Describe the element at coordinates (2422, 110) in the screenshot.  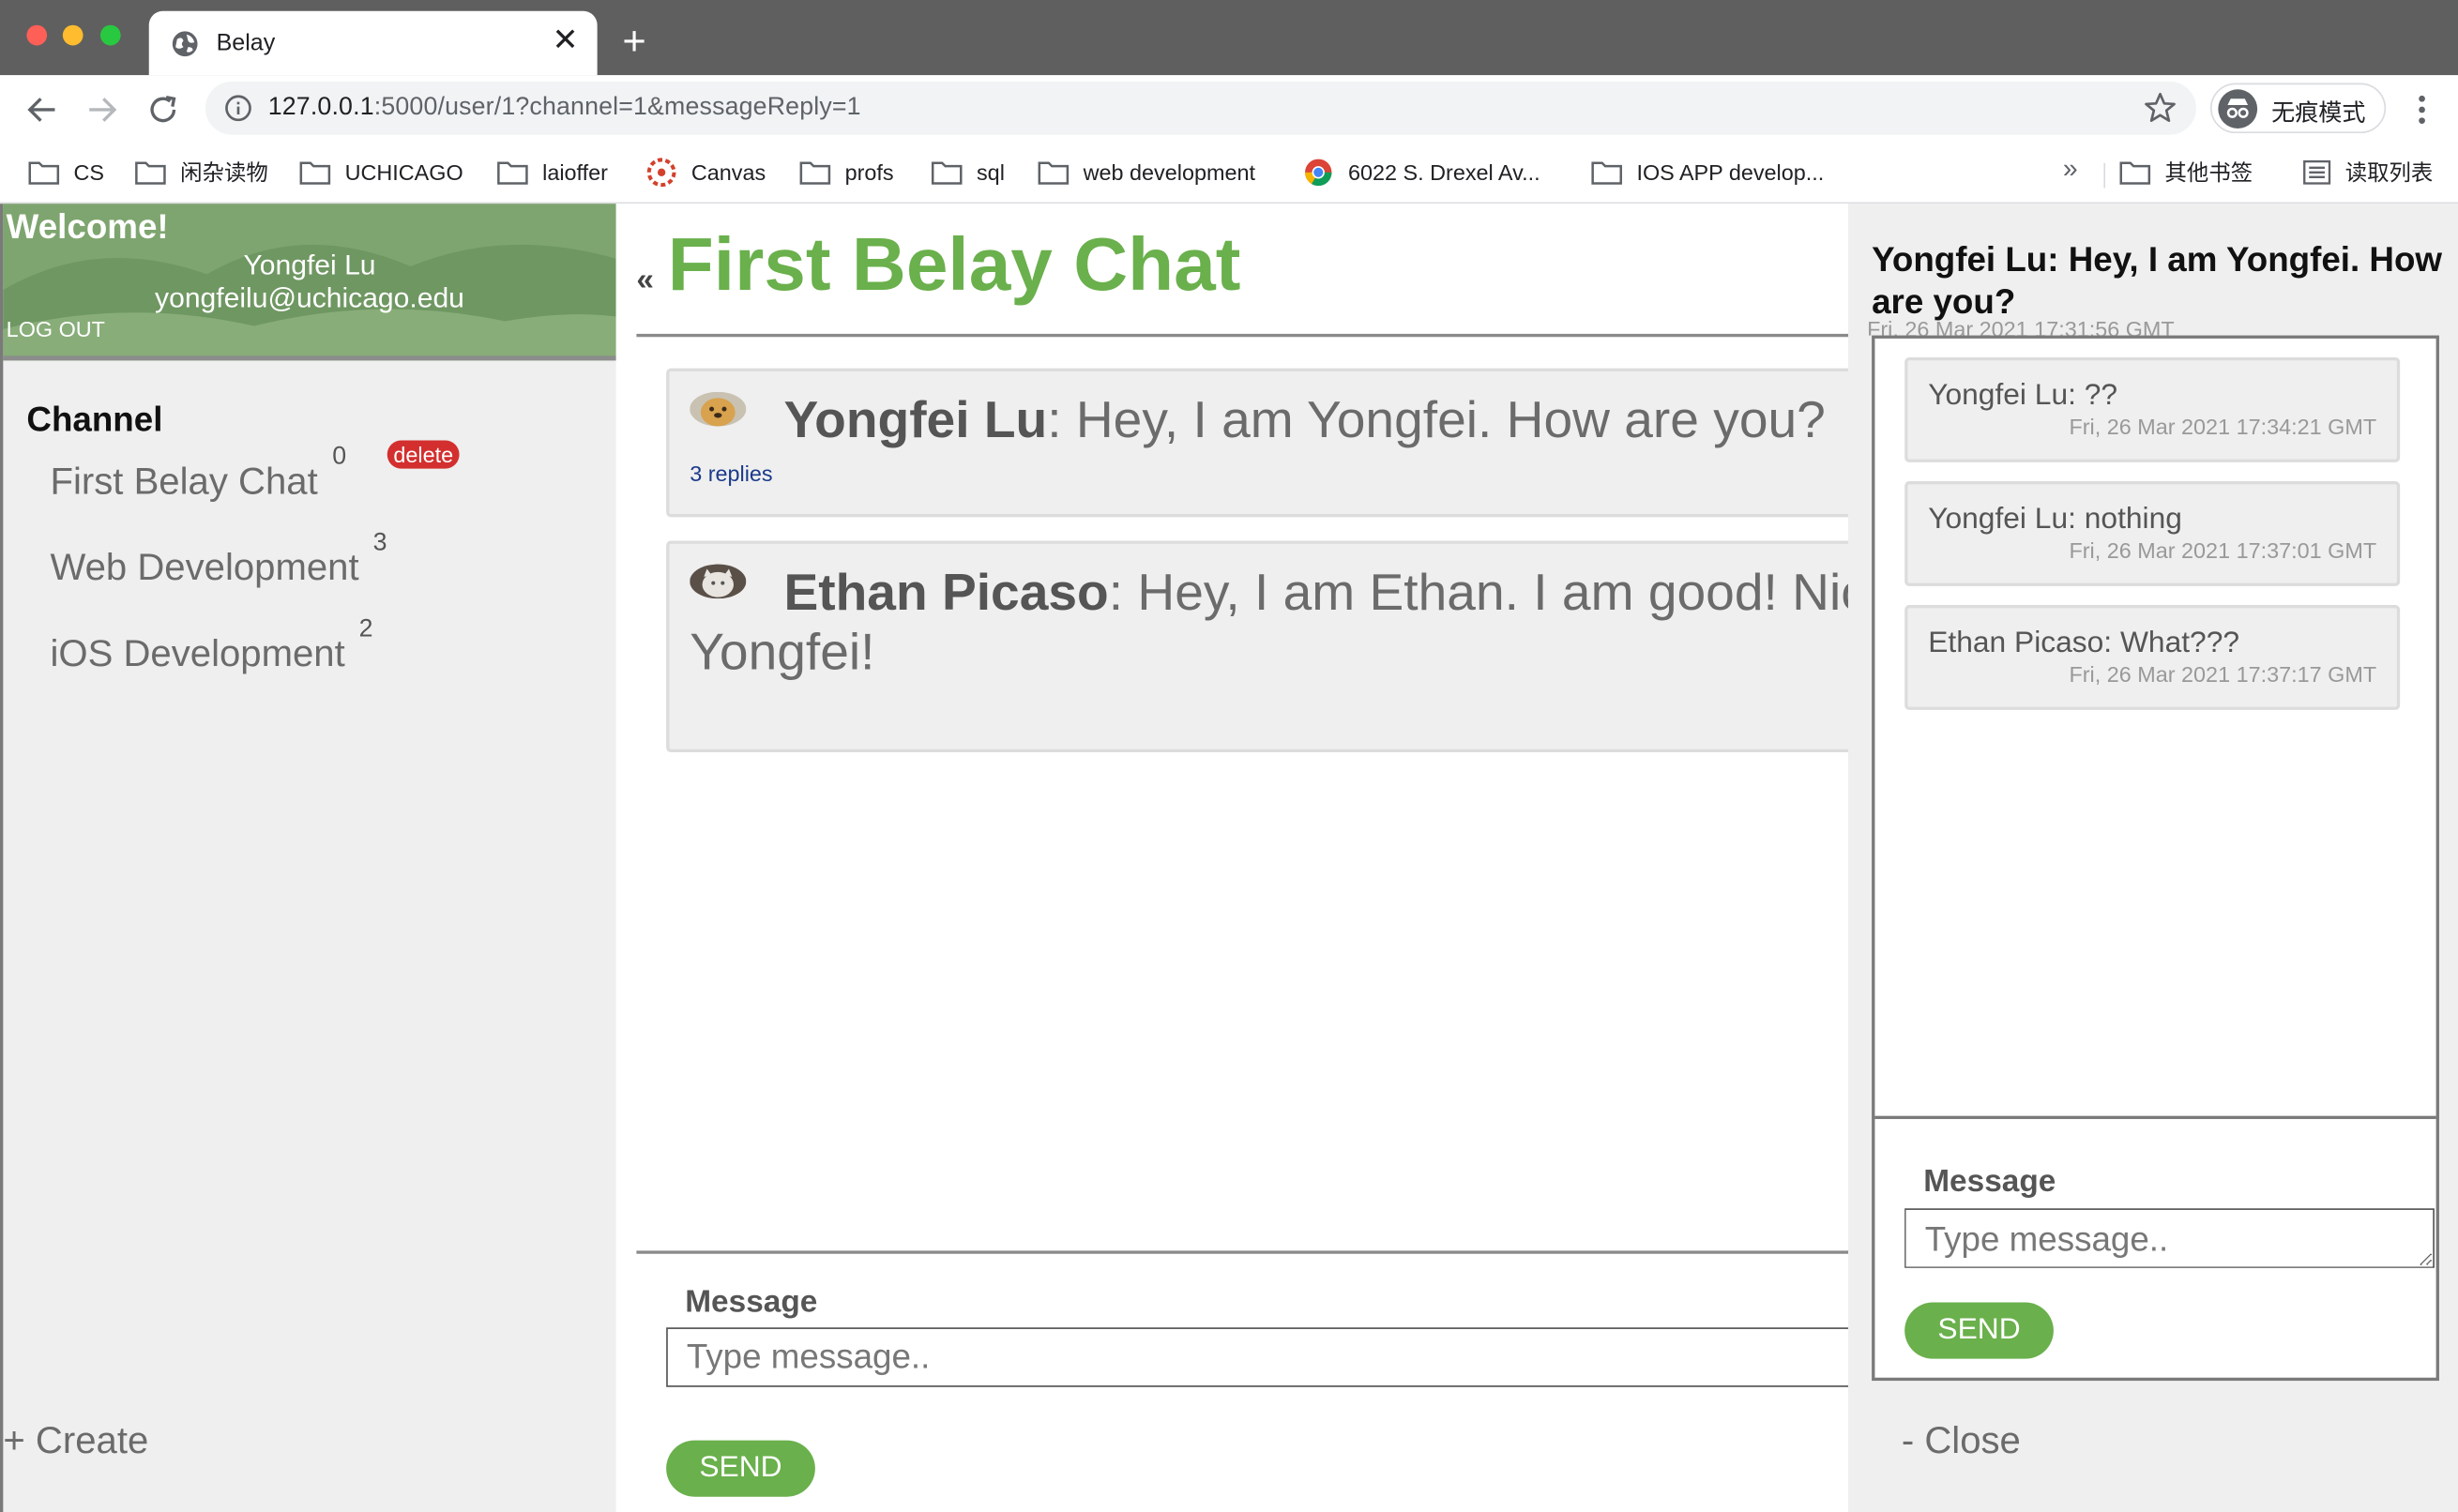
I see `kebab-menu-icon` at that location.